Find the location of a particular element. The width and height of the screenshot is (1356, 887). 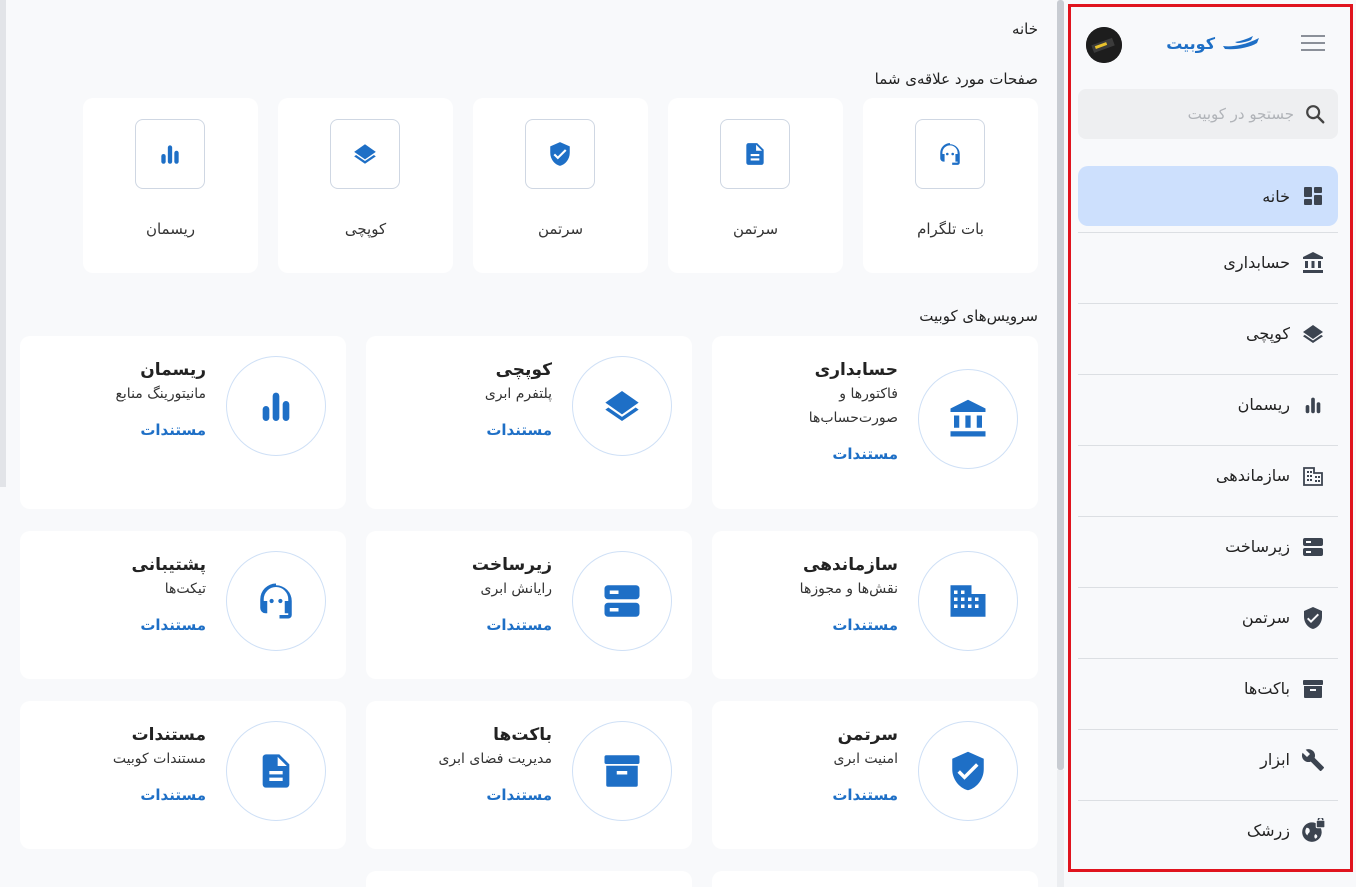

service-desc: مدیریت فضای ابری is located at coordinates (495, 759).